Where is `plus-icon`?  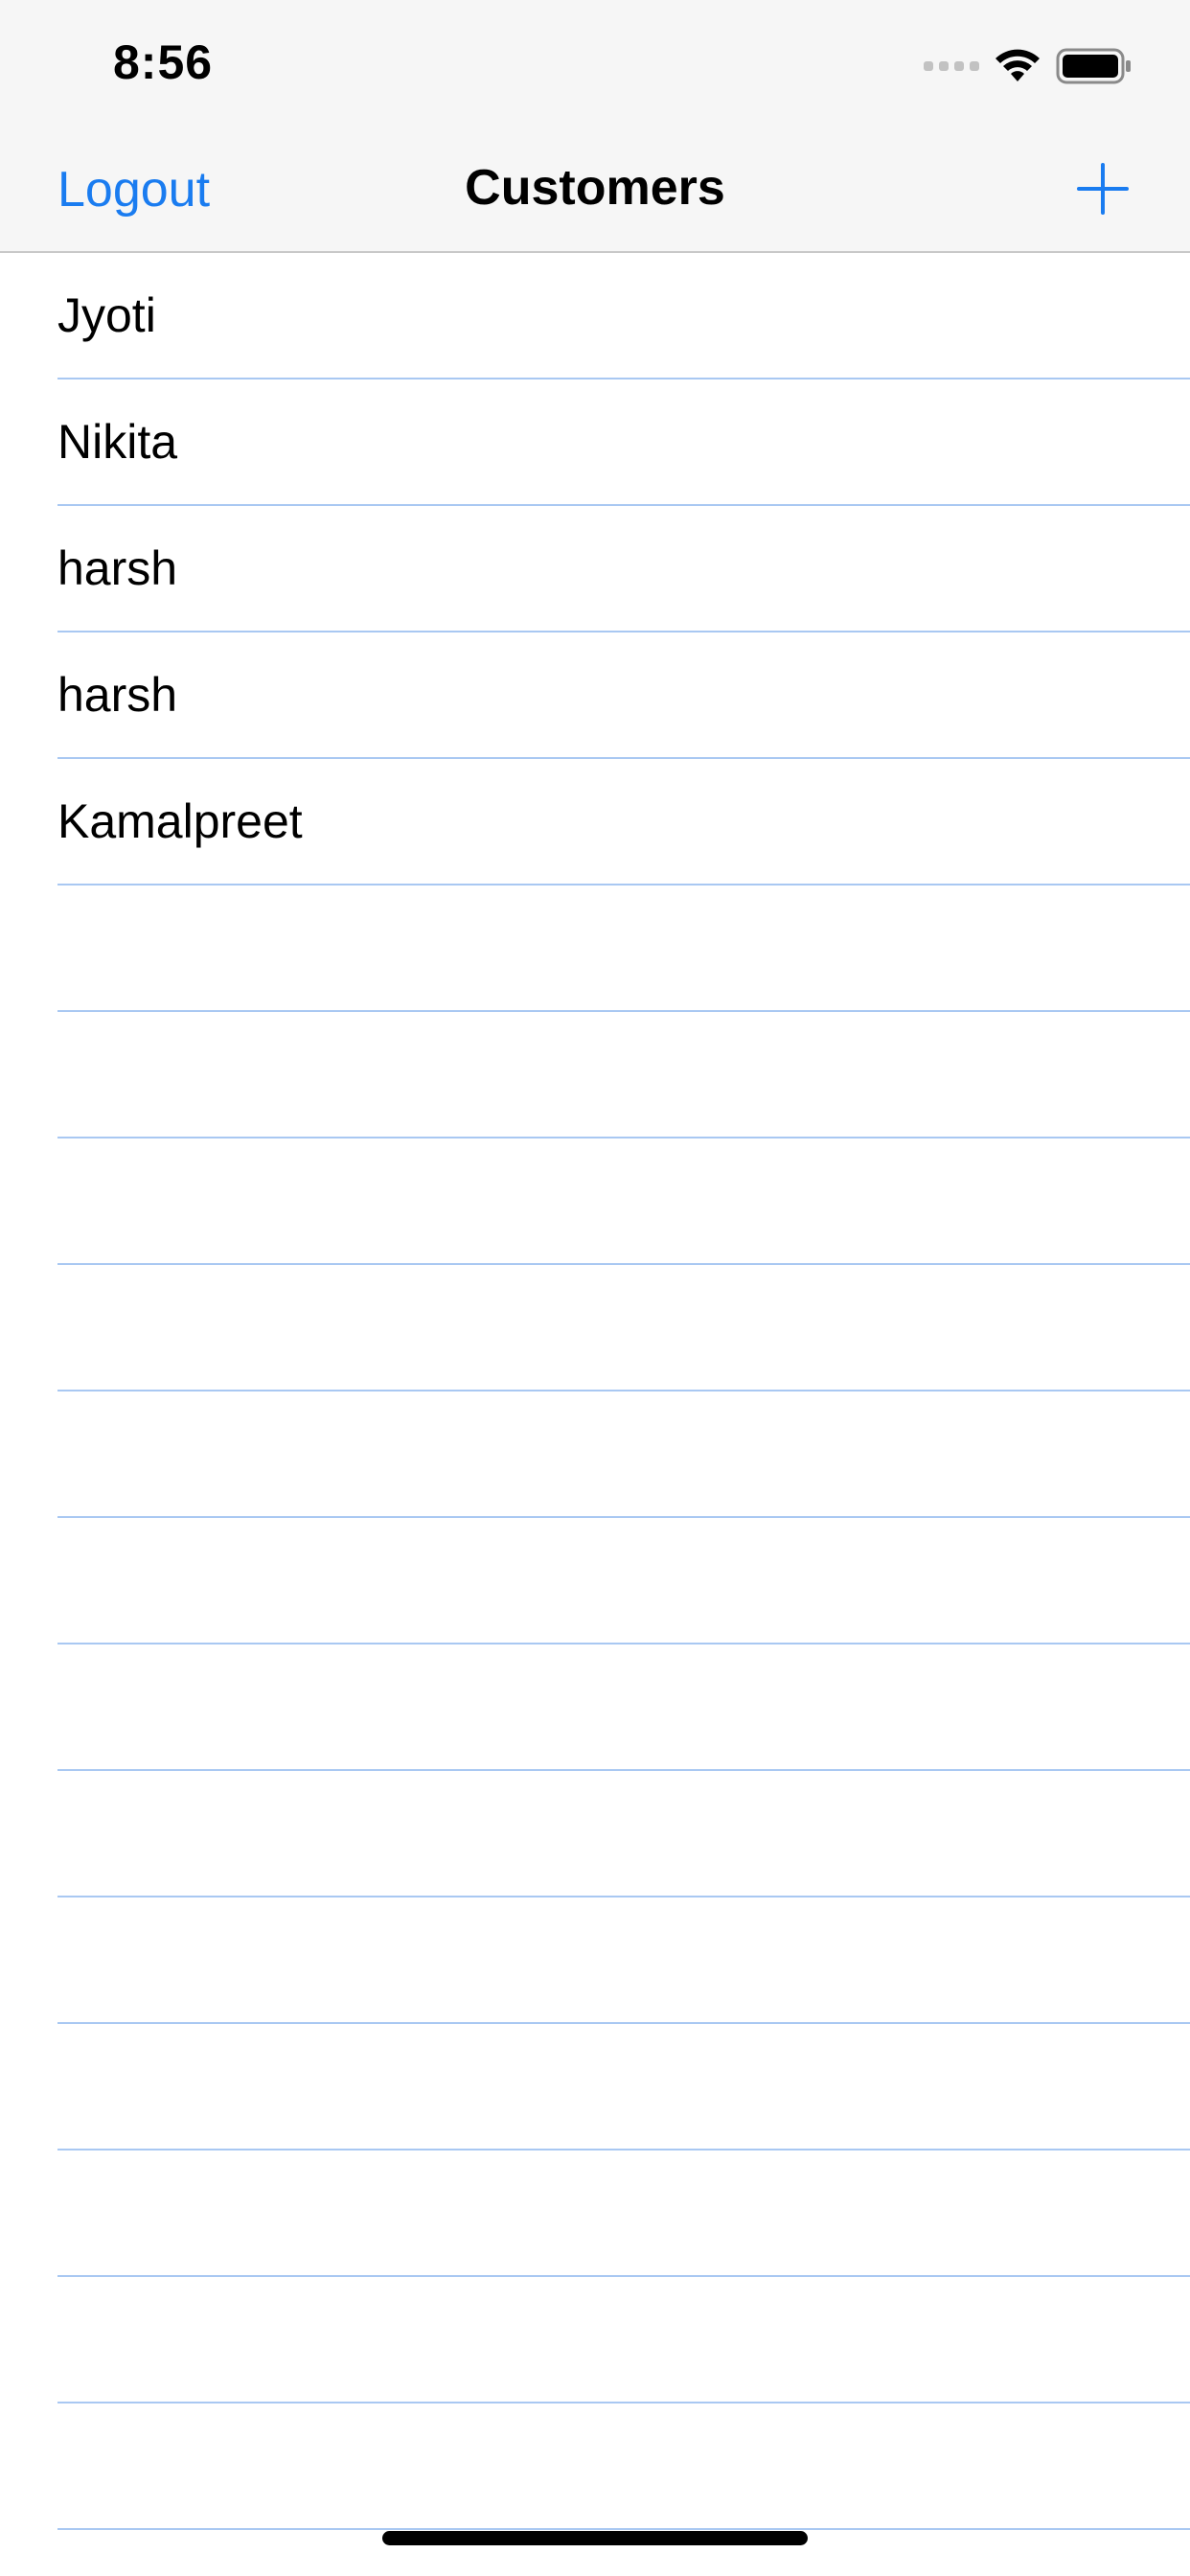
plus-icon is located at coordinates (1103, 189).